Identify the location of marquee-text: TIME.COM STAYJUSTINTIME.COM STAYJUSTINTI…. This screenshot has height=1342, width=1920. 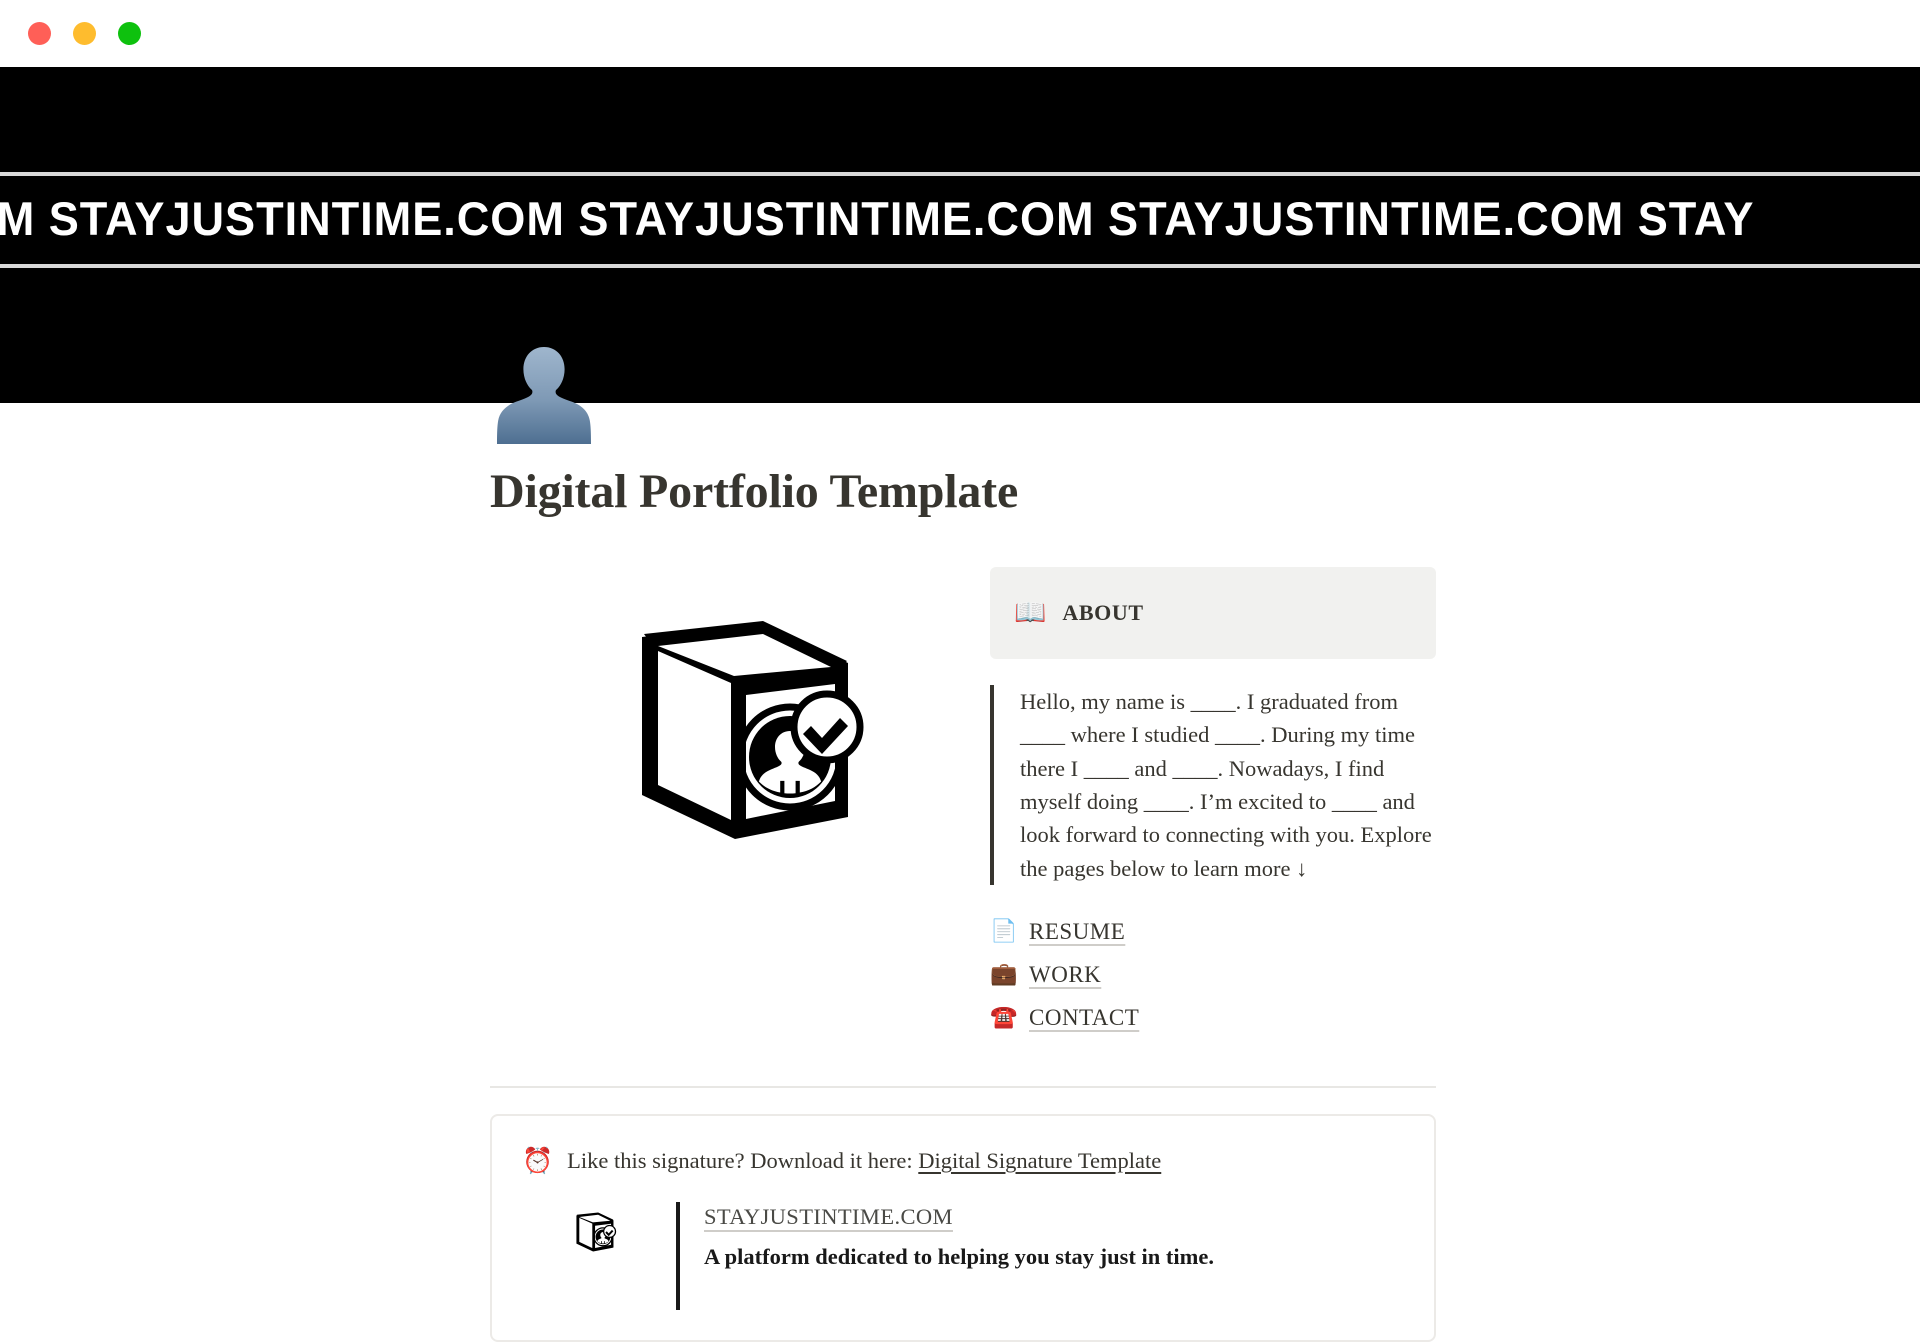
(877, 218).